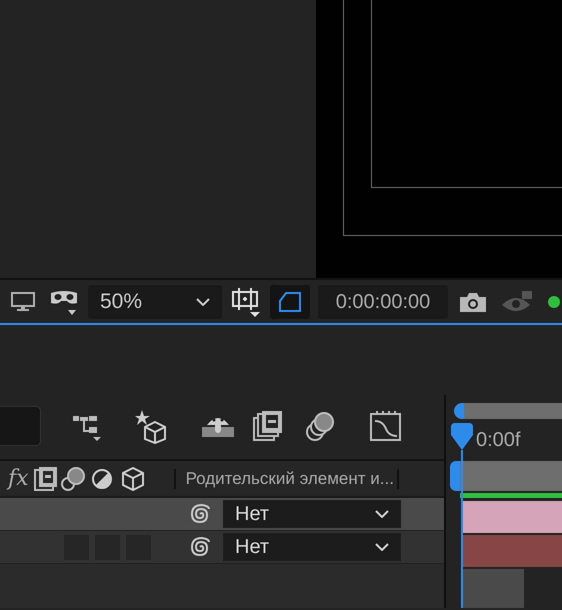 The height and width of the screenshot is (610, 562). Describe the element at coordinates (133, 479) in the screenshot. I see `cube-icon` at that location.